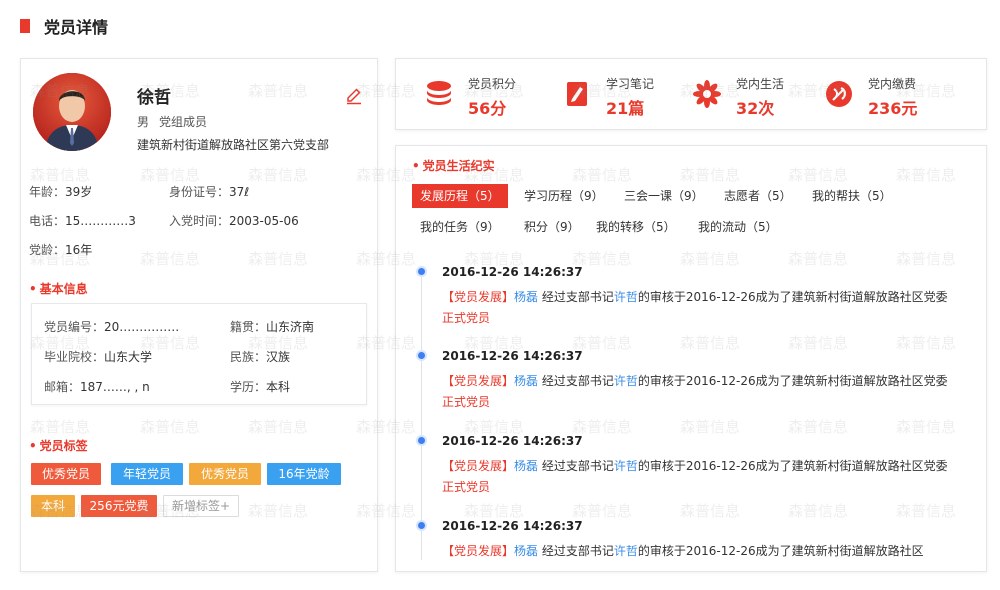  Describe the element at coordinates (290, 327) in the screenshot. I see `native-place-value: 山东济南` at that location.